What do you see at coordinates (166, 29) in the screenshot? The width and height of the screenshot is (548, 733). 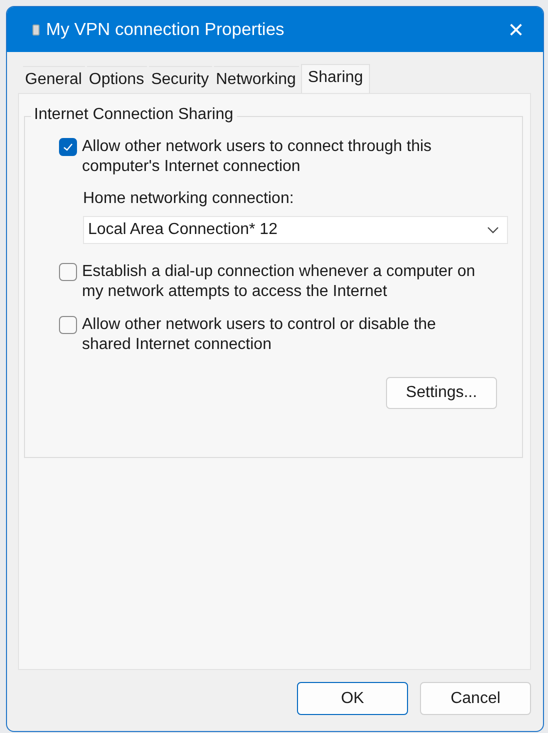 I see `window-title: My VPN connection Properties` at bounding box center [166, 29].